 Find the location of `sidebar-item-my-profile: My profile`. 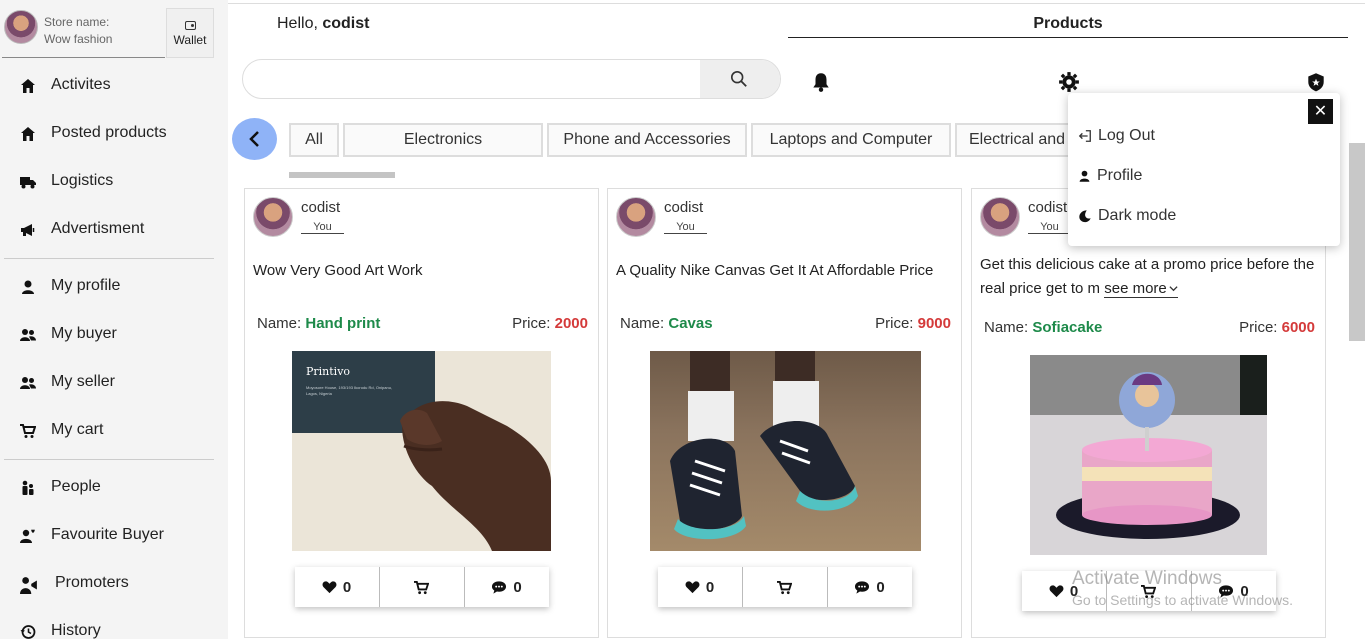

sidebar-item-my-profile: My profile is located at coordinates (114, 287).